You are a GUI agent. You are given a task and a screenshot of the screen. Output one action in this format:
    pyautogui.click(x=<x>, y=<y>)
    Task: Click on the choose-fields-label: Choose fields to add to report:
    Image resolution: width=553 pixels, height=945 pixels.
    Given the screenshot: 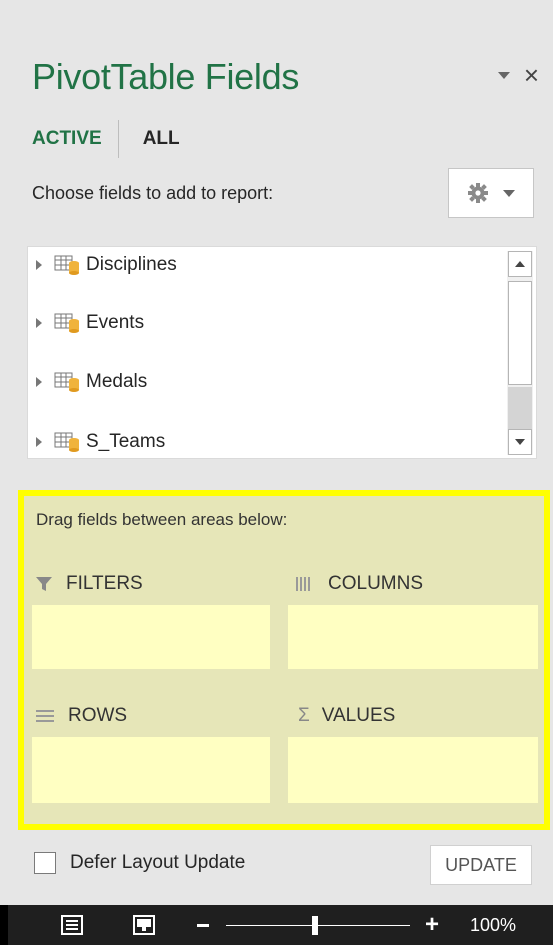 What is the action you would take?
    pyautogui.click(x=153, y=193)
    